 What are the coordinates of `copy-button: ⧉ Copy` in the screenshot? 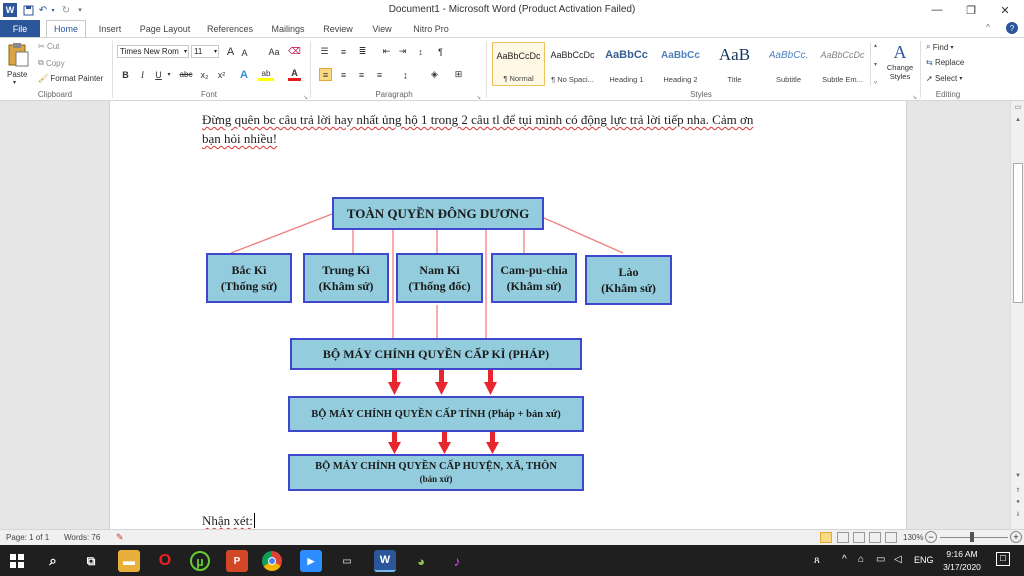 It's located at (51, 63).